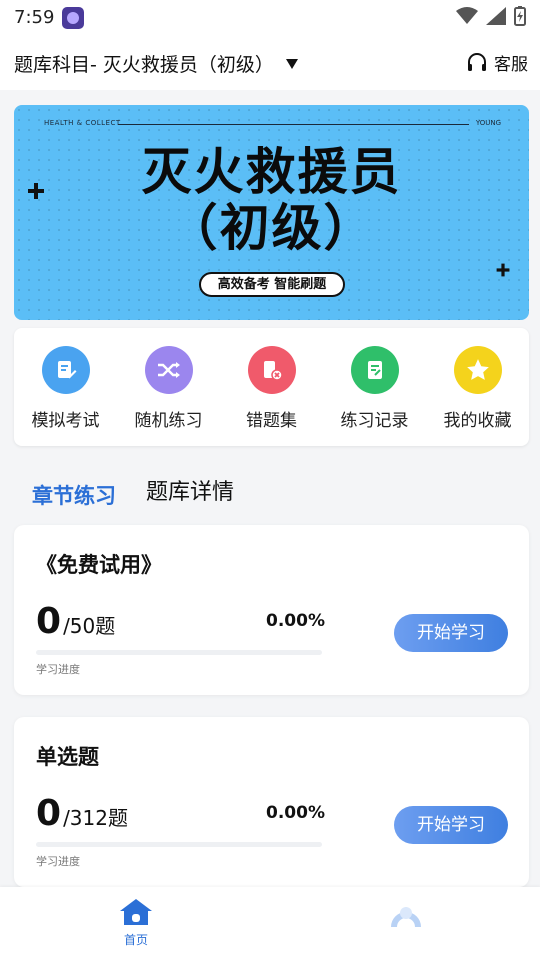 The image size is (540, 960). I want to click on menu-label: 随机练习, so click(168, 421).